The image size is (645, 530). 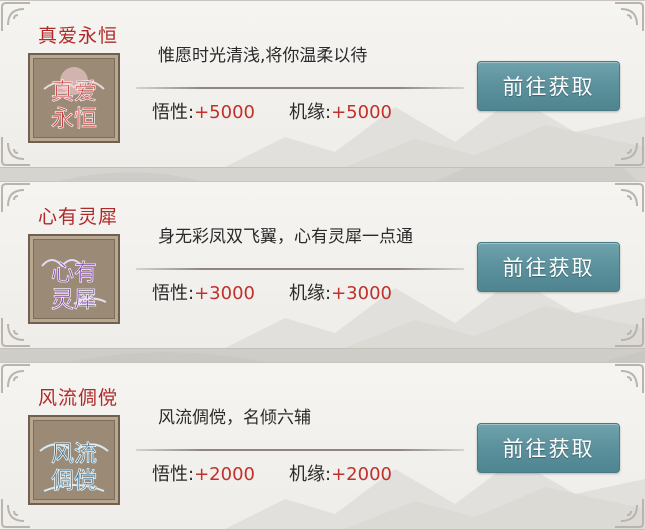 I want to click on stat-jiyuan: 机缘:+2000, so click(x=340, y=473).